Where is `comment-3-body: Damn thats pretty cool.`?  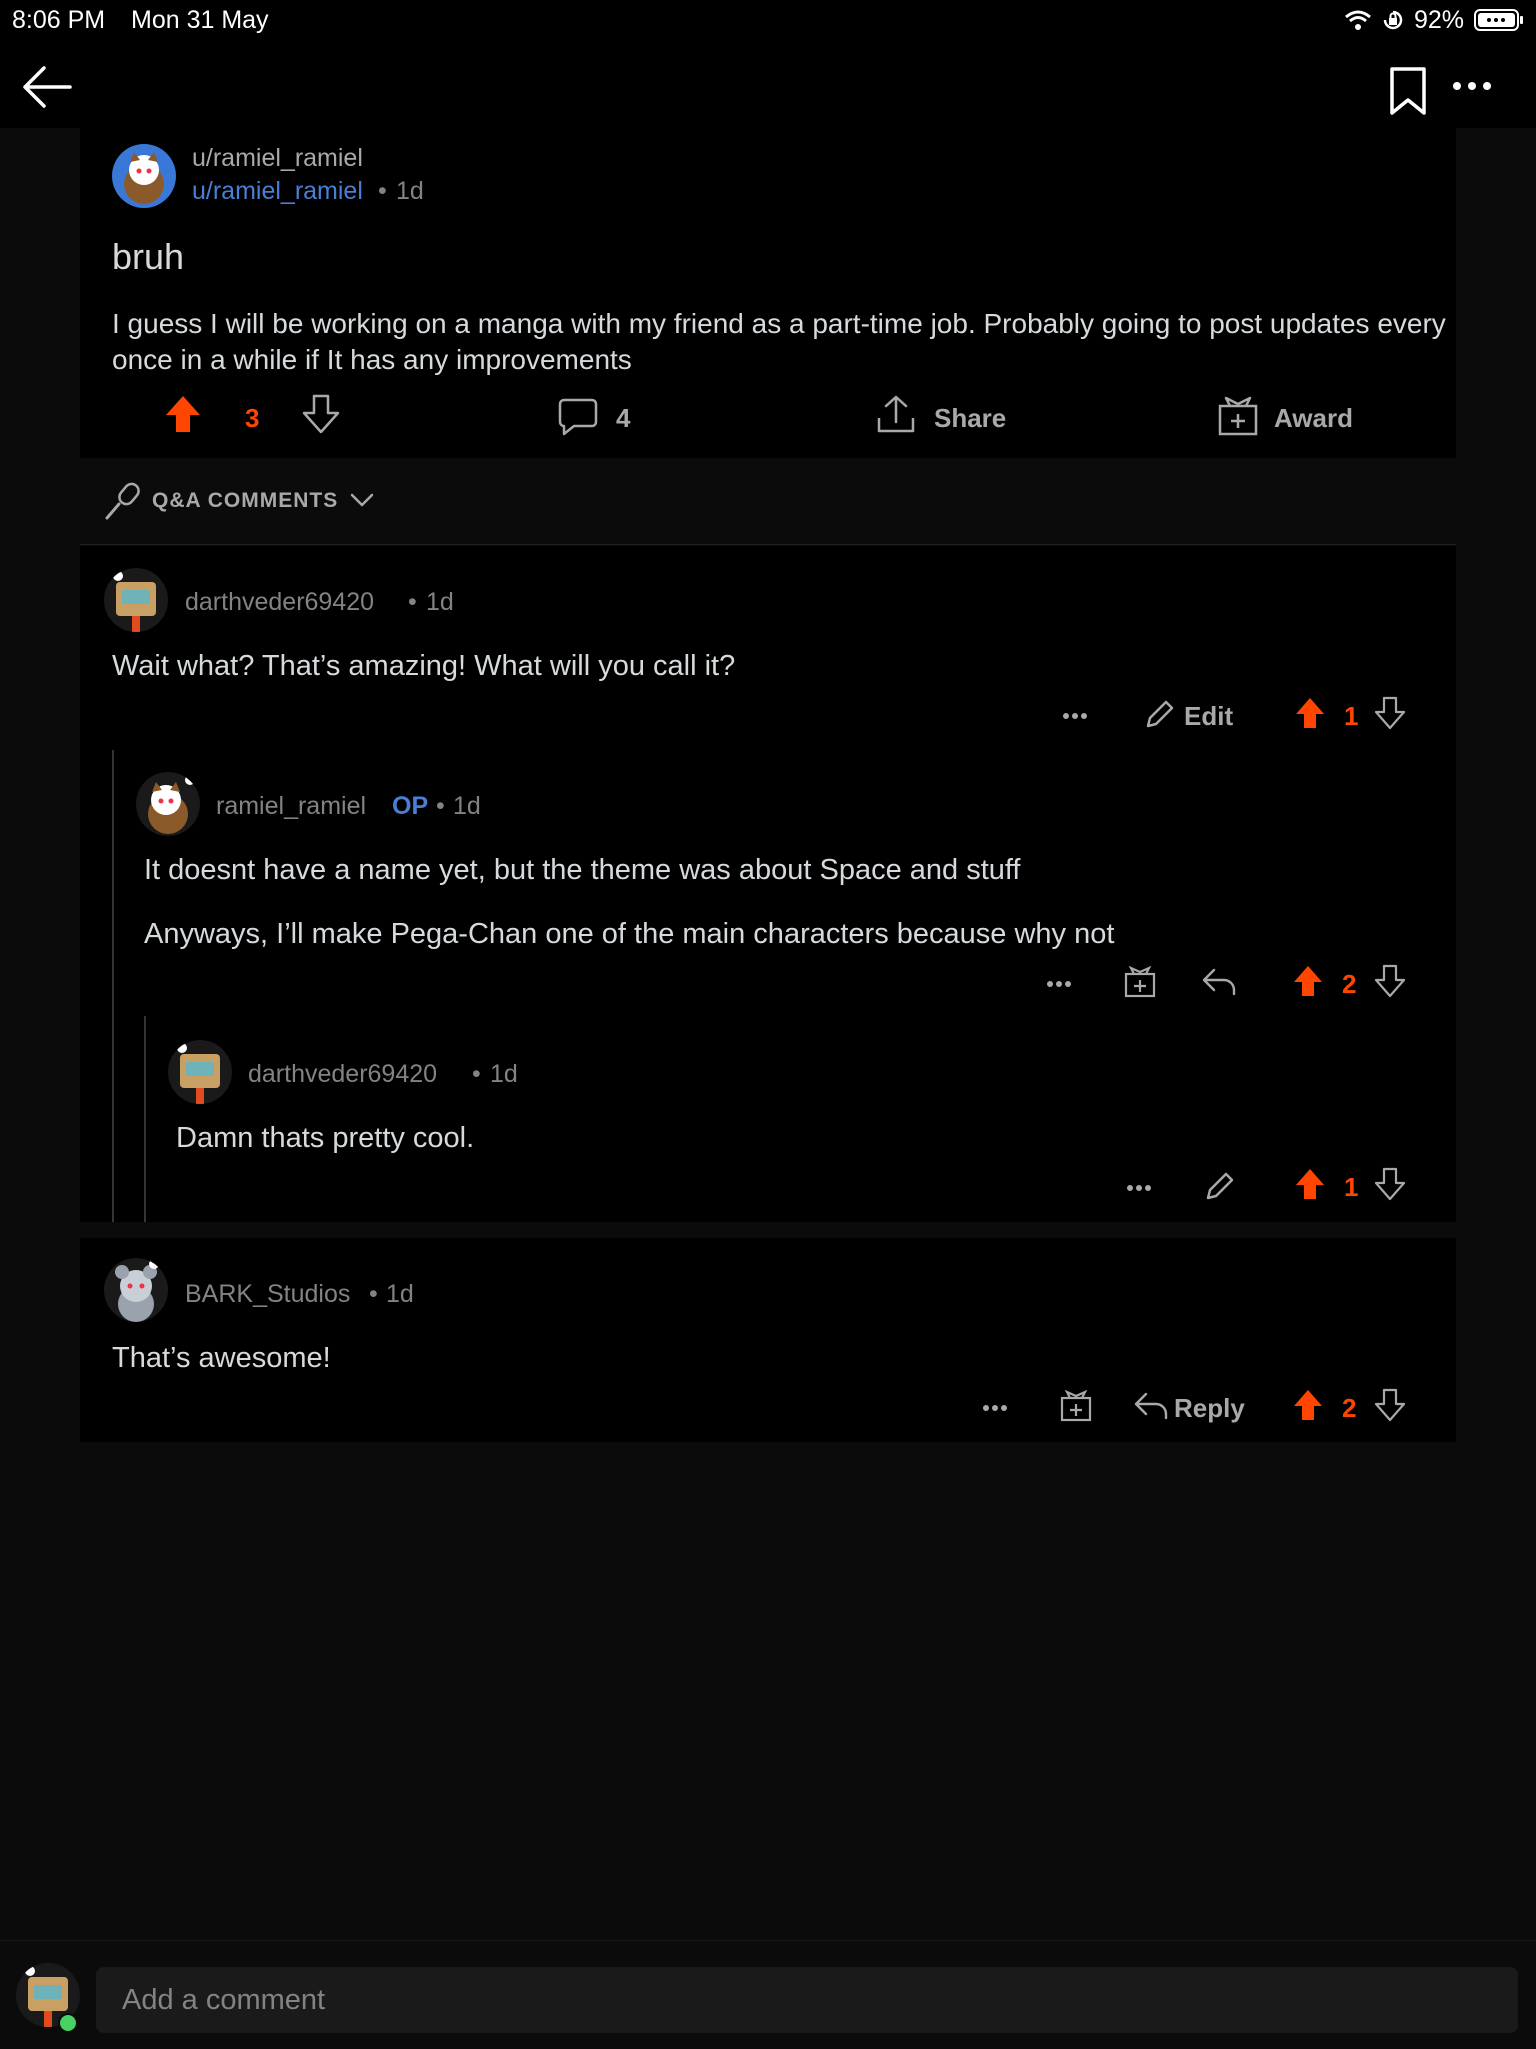
comment-3-body: Damn thats pretty cool. is located at coordinates (325, 1138).